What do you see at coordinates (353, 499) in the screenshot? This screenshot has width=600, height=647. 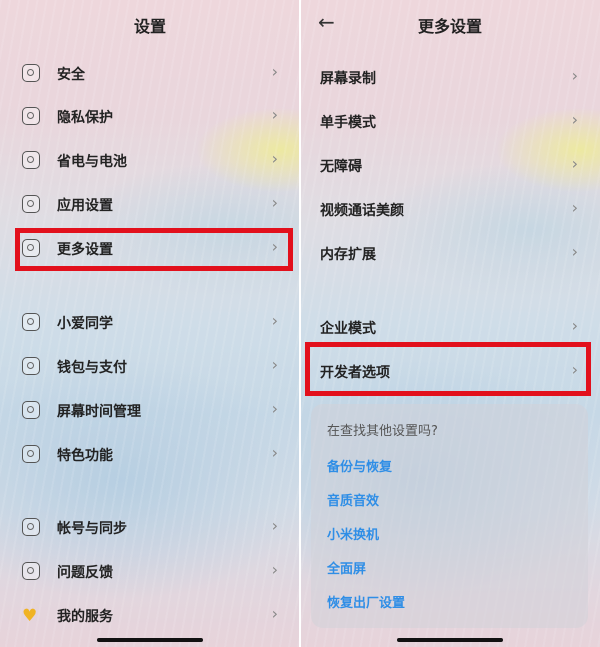 I see `suggest-link-sound: 音质音效` at bounding box center [353, 499].